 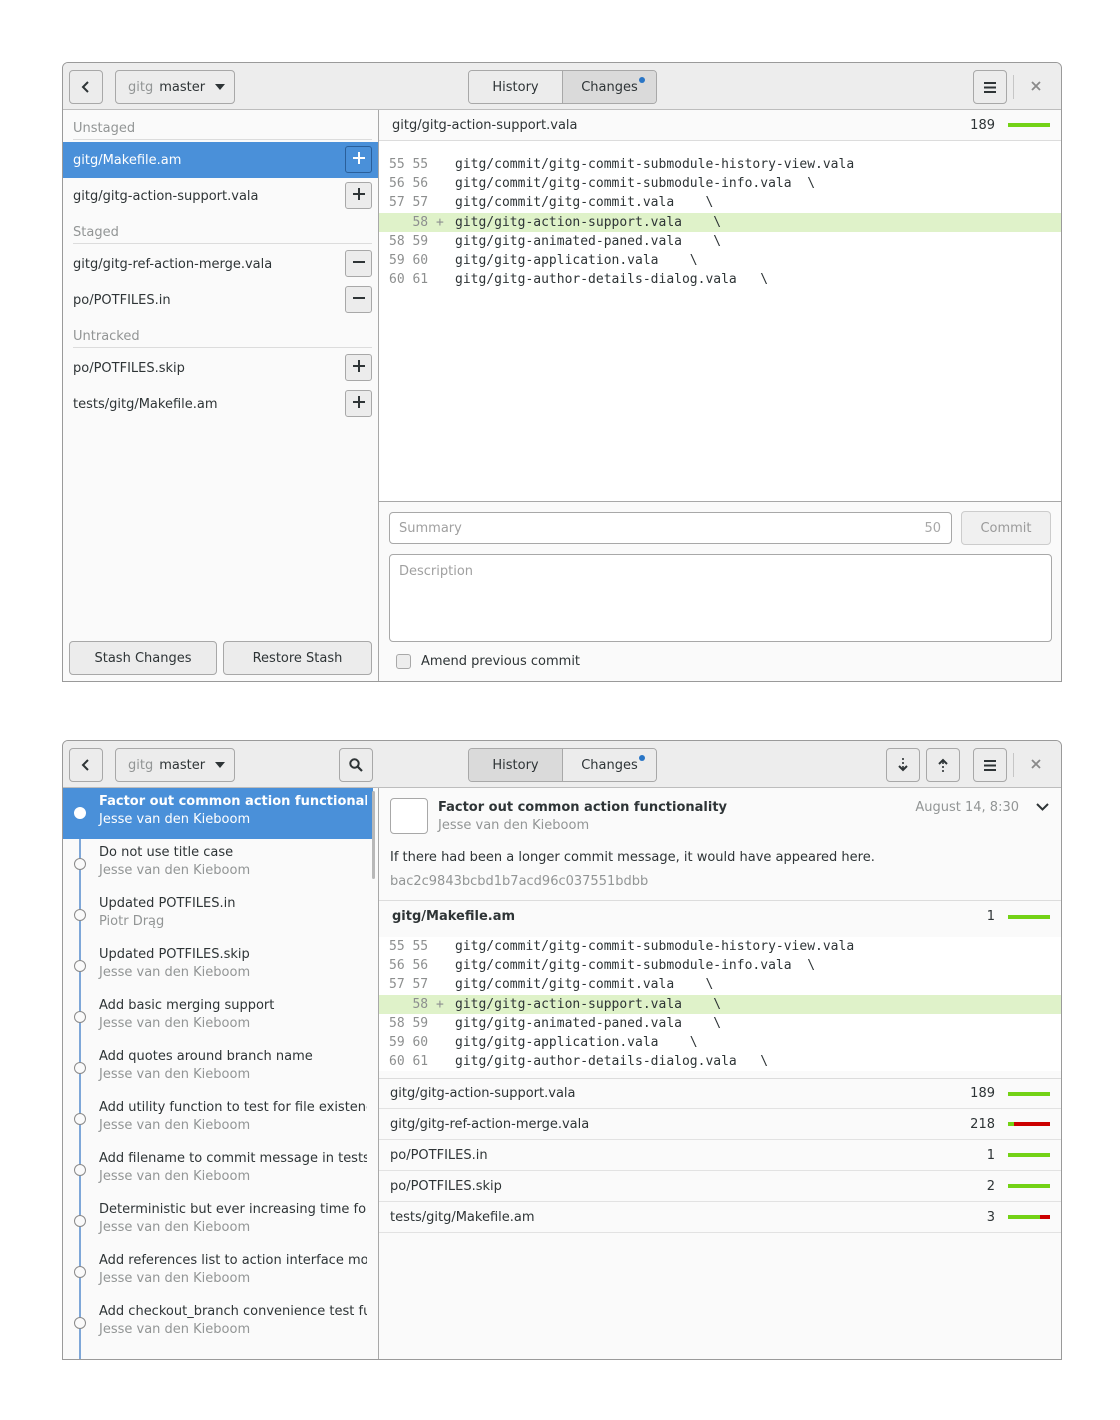 What do you see at coordinates (720, 1124) in the screenshot?
I see `changed-file-row: gitg/gitg-ref-action-merge.vala 218` at bounding box center [720, 1124].